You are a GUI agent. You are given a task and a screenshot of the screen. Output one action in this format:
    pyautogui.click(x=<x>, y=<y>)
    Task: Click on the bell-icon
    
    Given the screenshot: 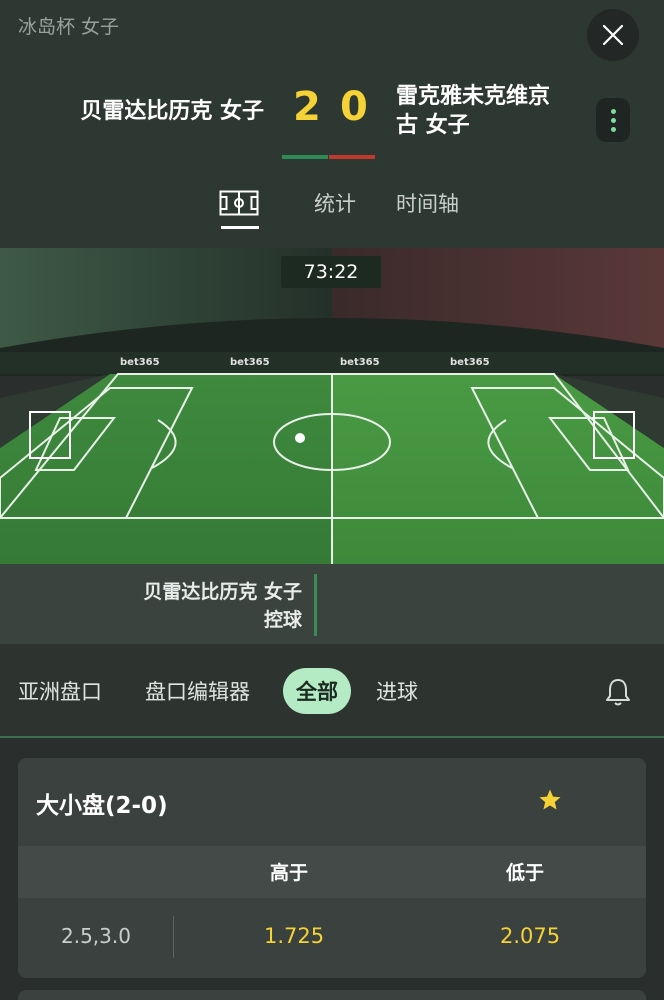 What is the action you would take?
    pyautogui.click(x=618, y=692)
    